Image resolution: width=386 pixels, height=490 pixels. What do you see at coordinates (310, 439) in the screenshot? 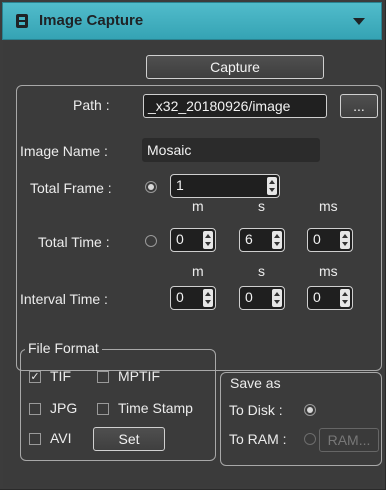
I see `to-ram-radio` at bounding box center [310, 439].